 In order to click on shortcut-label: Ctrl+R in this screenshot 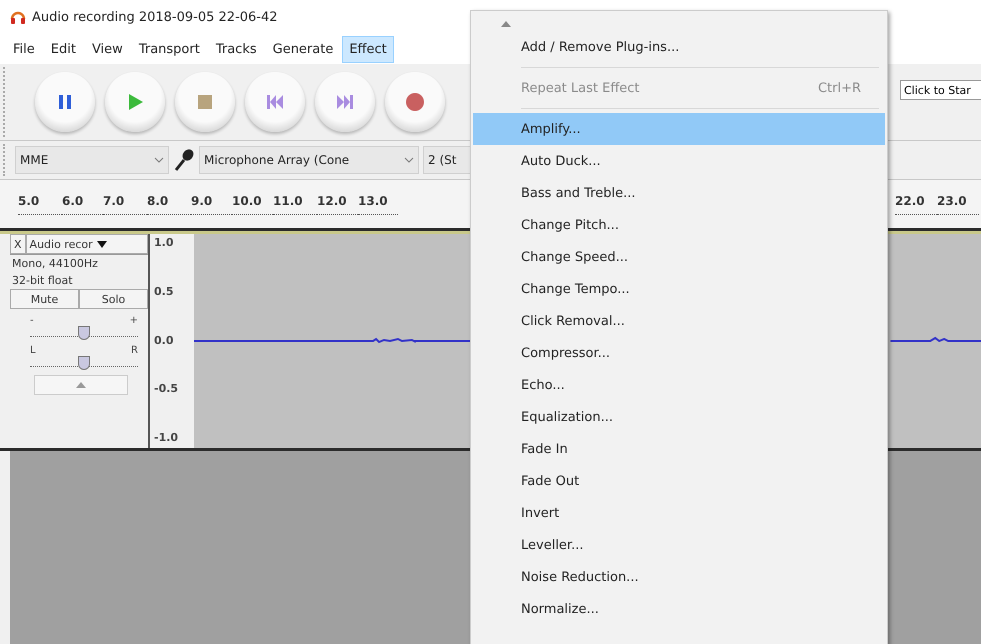, I will do `click(839, 88)`.